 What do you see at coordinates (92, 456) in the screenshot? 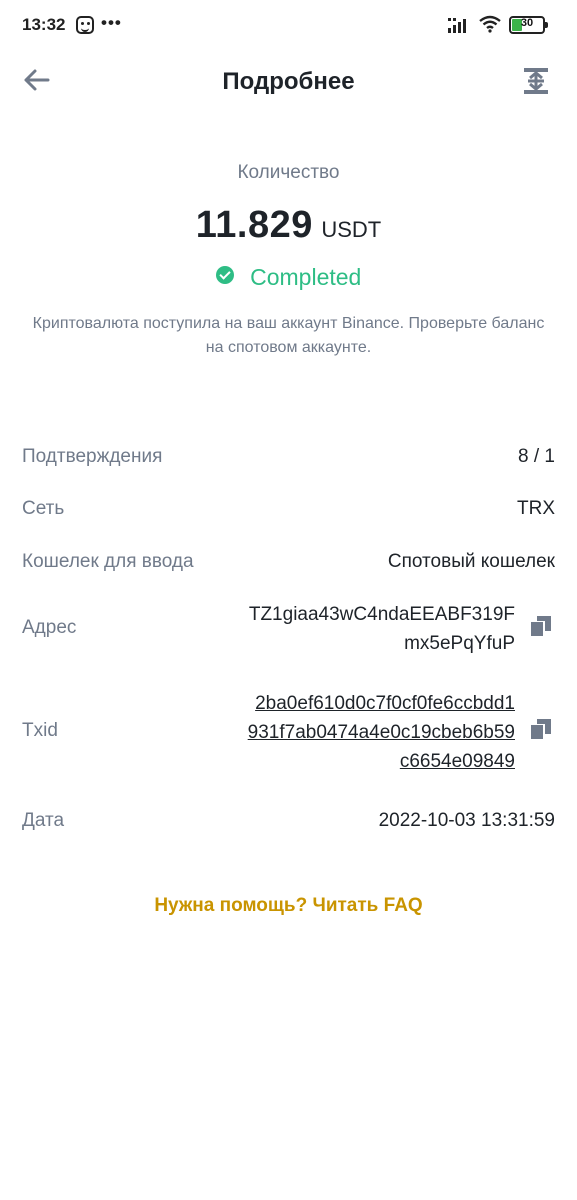
I see `confirmations-label: Подтверждения` at bounding box center [92, 456].